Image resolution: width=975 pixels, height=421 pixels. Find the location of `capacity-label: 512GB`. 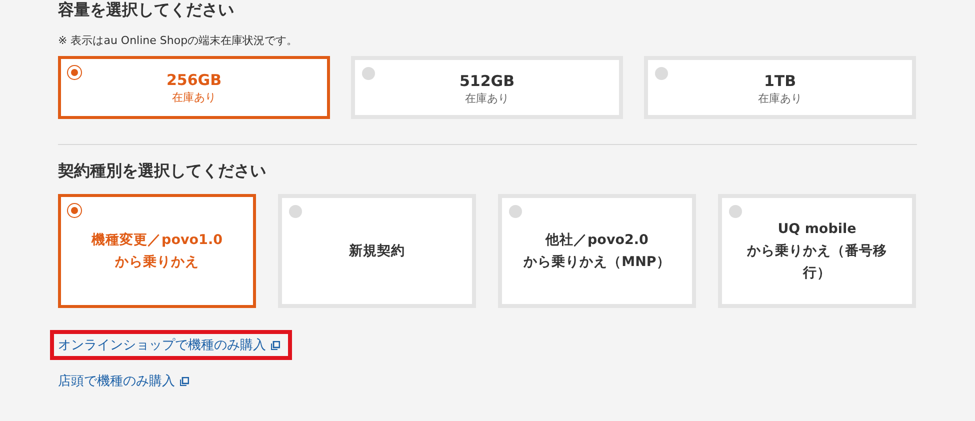

capacity-label: 512GB is located at coordinates (487, 81).